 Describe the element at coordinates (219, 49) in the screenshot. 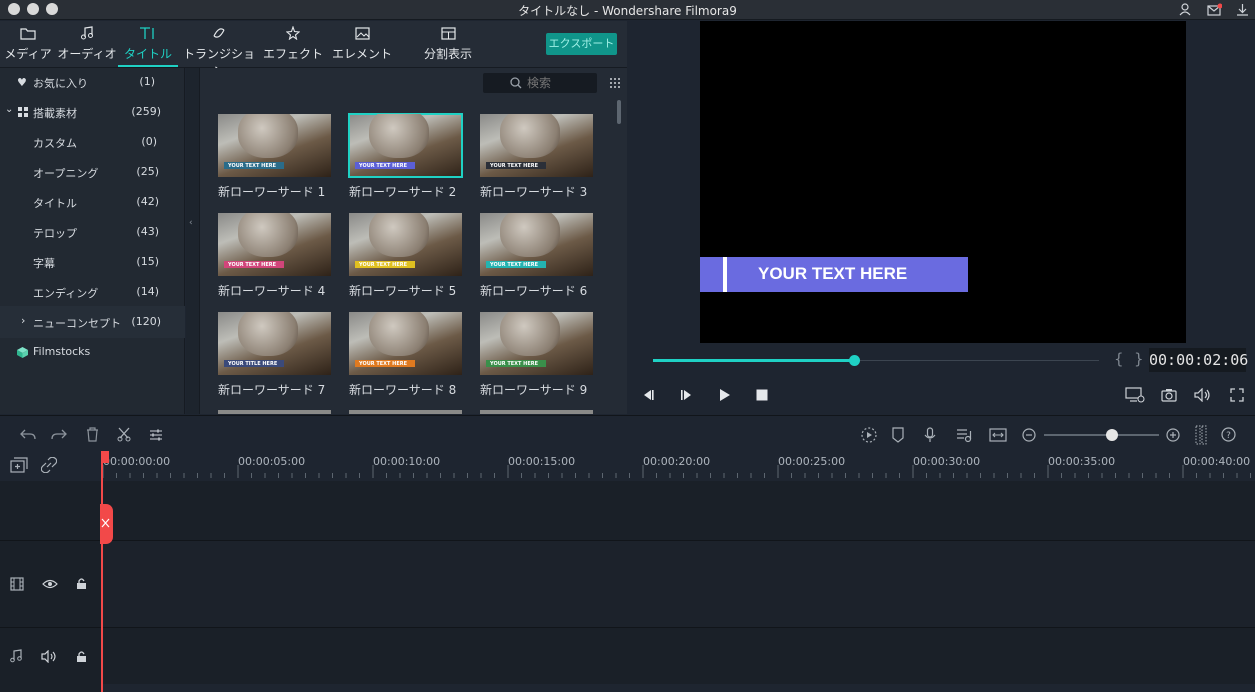

I see `tab-transitions: トランジション` at that location.